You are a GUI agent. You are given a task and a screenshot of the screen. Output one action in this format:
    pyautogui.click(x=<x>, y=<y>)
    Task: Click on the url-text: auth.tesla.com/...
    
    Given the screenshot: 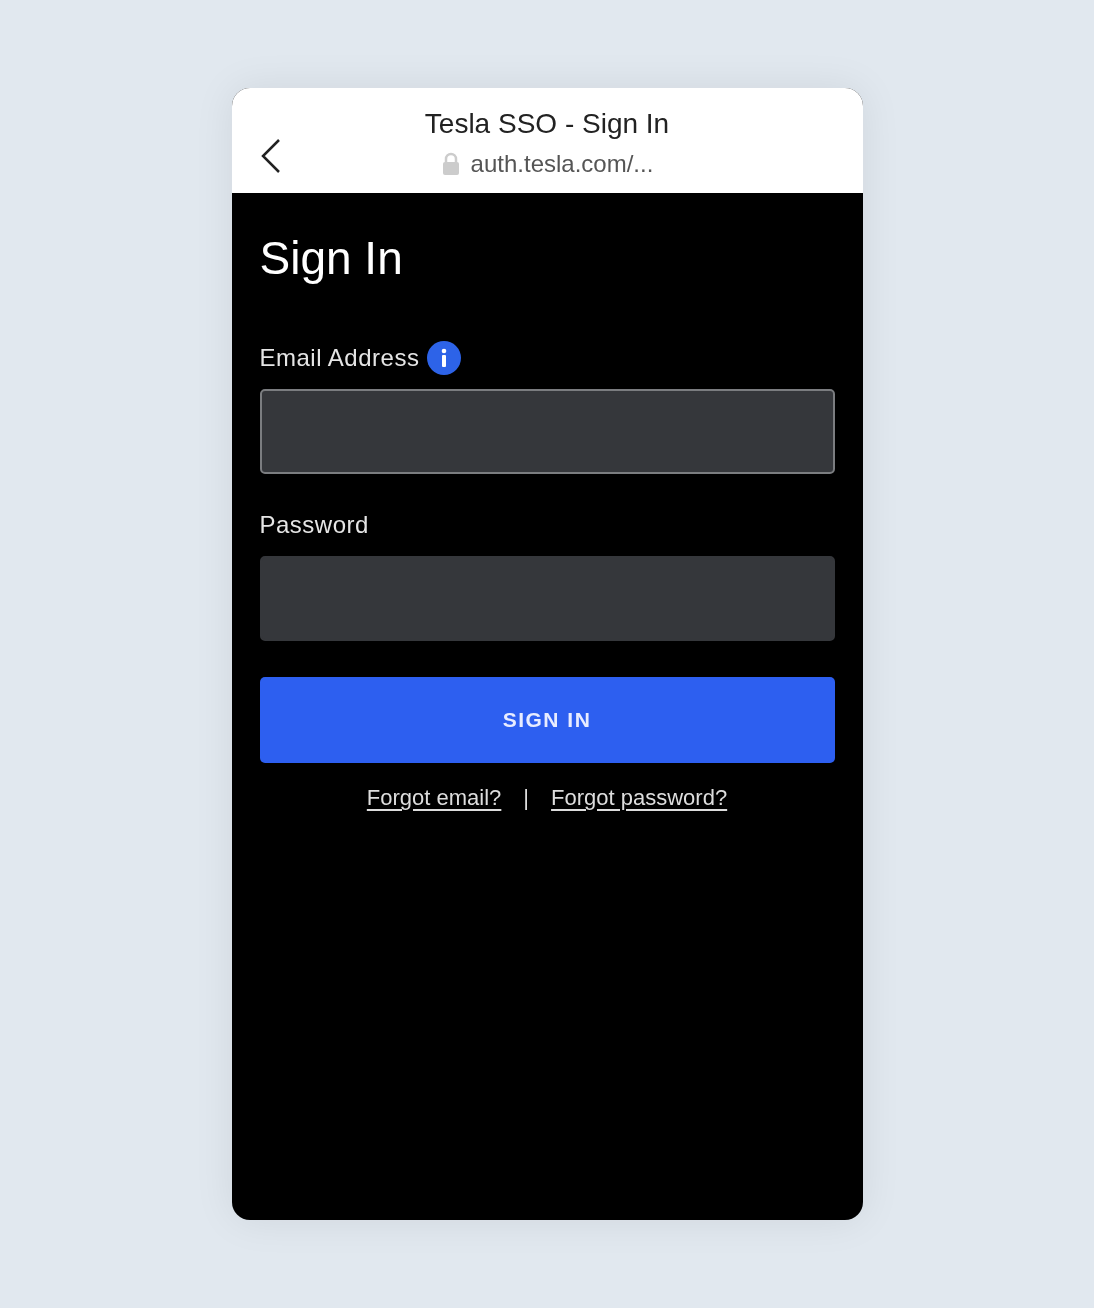 What is the action you would take?
    pyautogui.click(x=562, y=164)
    